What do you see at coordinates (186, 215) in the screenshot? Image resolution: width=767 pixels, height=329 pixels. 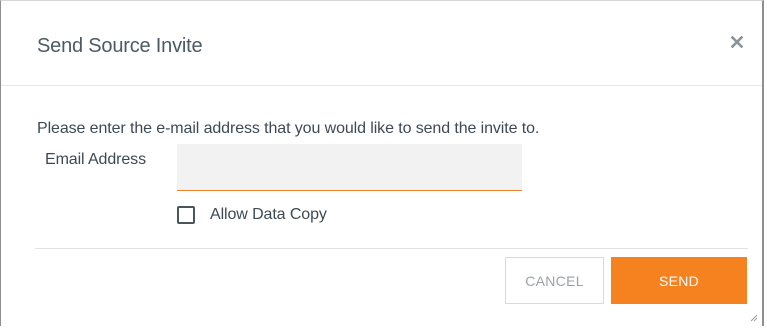 I see `allow-data-copy-checkbox` at bounding box center [186, 215].